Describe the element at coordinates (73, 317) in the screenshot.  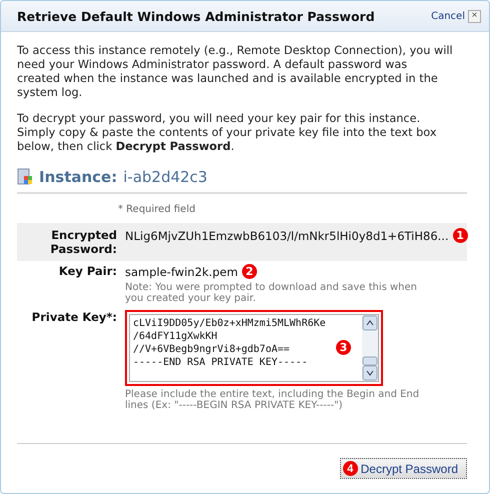
I see `field-label: Private Key*:` at that location.